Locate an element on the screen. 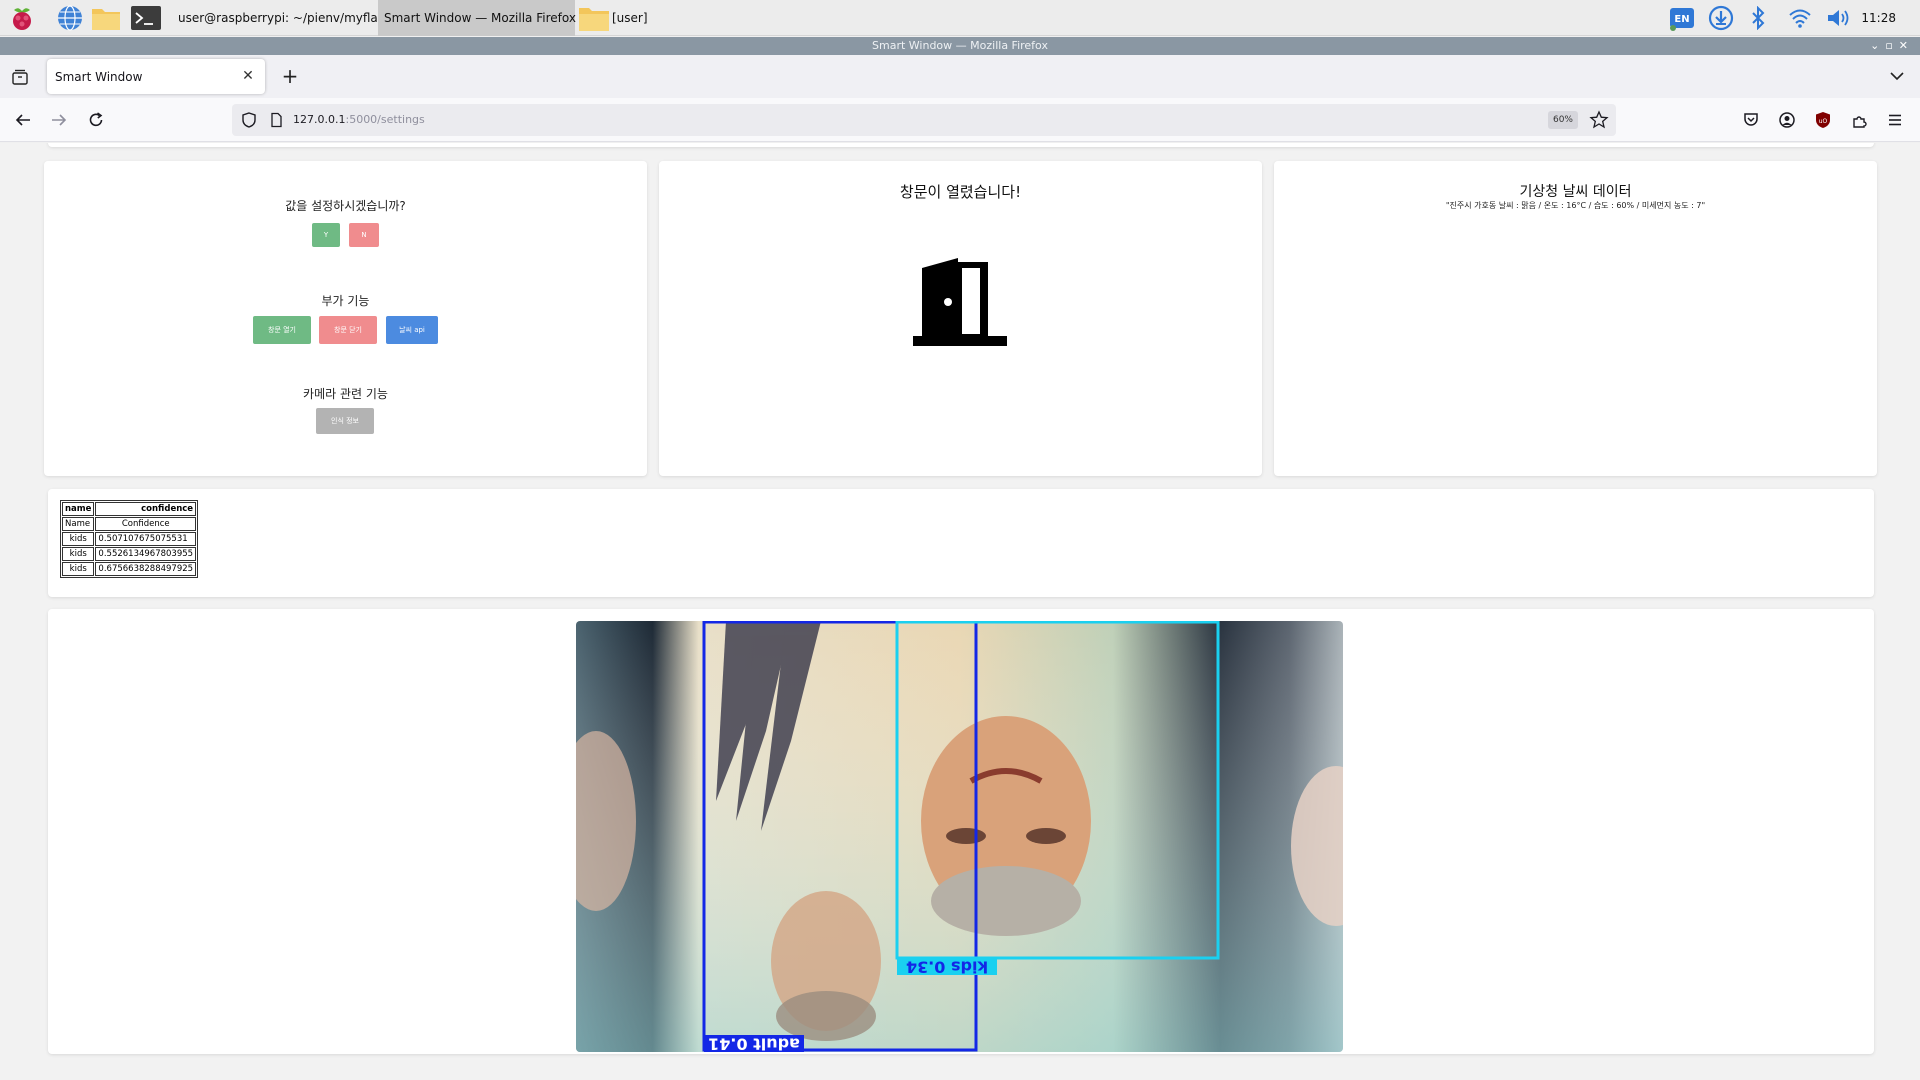 The height and width of the screenshot is (1080, 1920). cell-confidence: 0.5526134967803955 is located at coordinates (146, 554).